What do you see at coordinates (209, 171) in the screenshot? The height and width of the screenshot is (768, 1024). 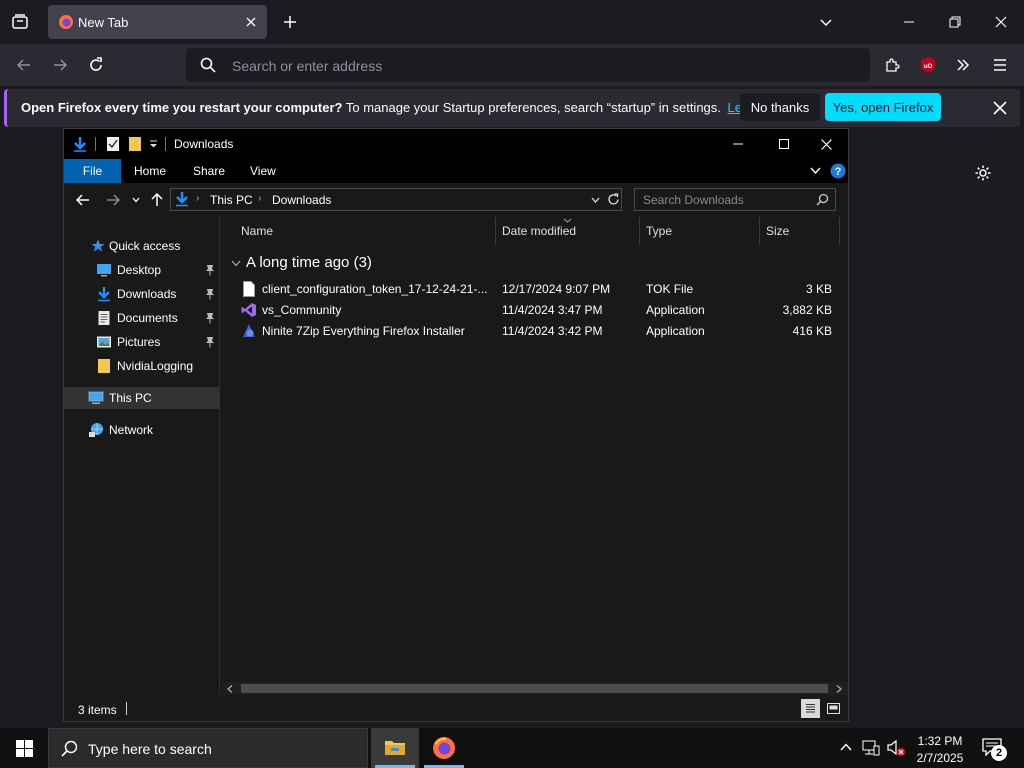 I see `ribbon-tab-share: Share` at bounding box center [209, 171].